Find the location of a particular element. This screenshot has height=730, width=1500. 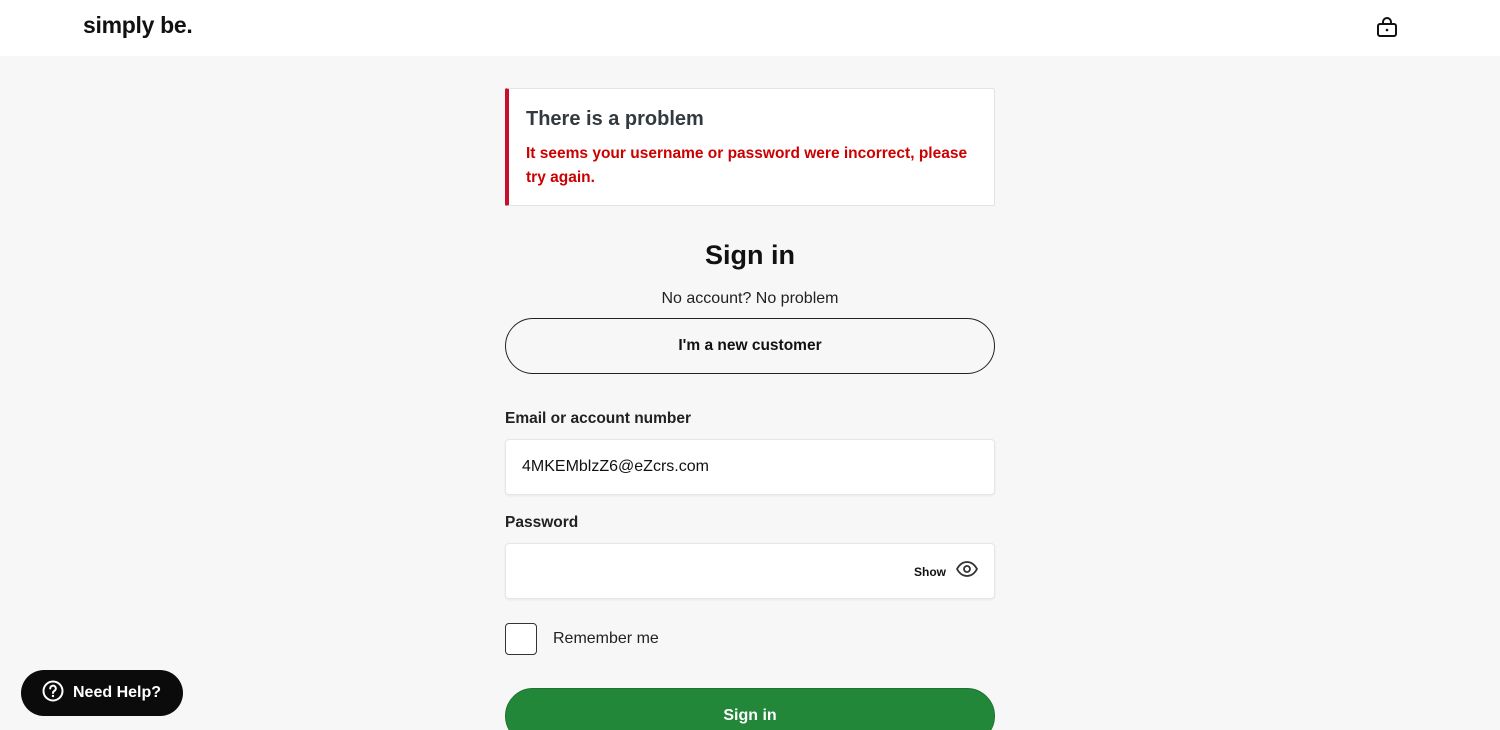

remember-me-checkbox is located at coordinates (521, 639).